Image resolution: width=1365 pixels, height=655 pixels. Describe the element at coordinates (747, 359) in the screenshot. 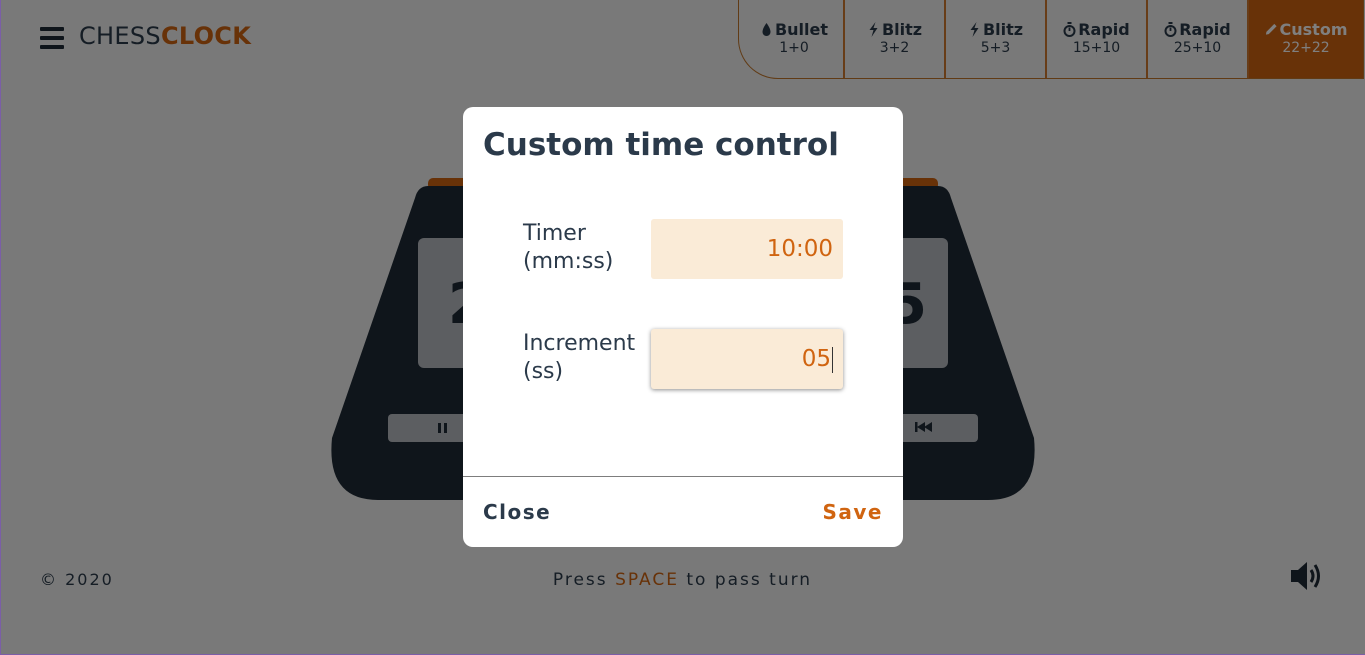

I see `increment-input: 05` at that location.